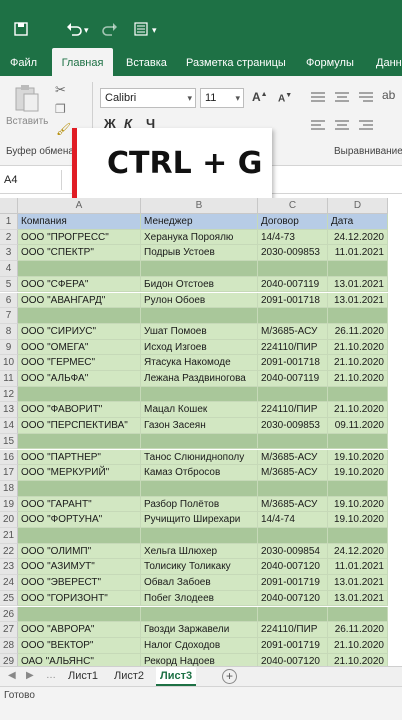 The image size is (402, 720). I want to click on table-cell: ООО "ГОРИЗОНТ", so click(79, 598).